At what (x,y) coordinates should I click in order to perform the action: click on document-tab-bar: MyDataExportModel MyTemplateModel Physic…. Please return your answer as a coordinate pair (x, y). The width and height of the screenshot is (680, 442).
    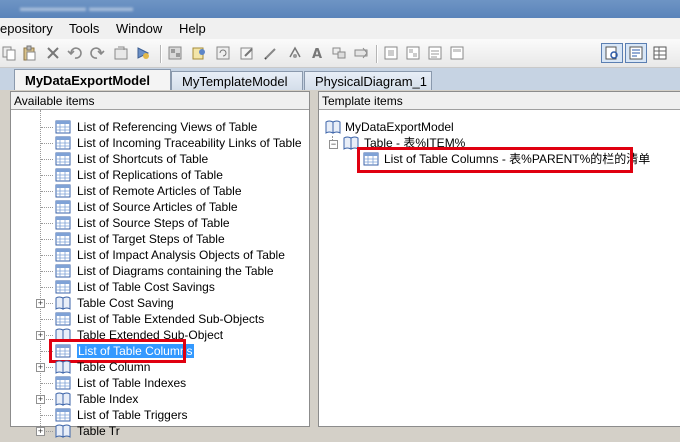
    Looking at the image, I should click on (340, 79).